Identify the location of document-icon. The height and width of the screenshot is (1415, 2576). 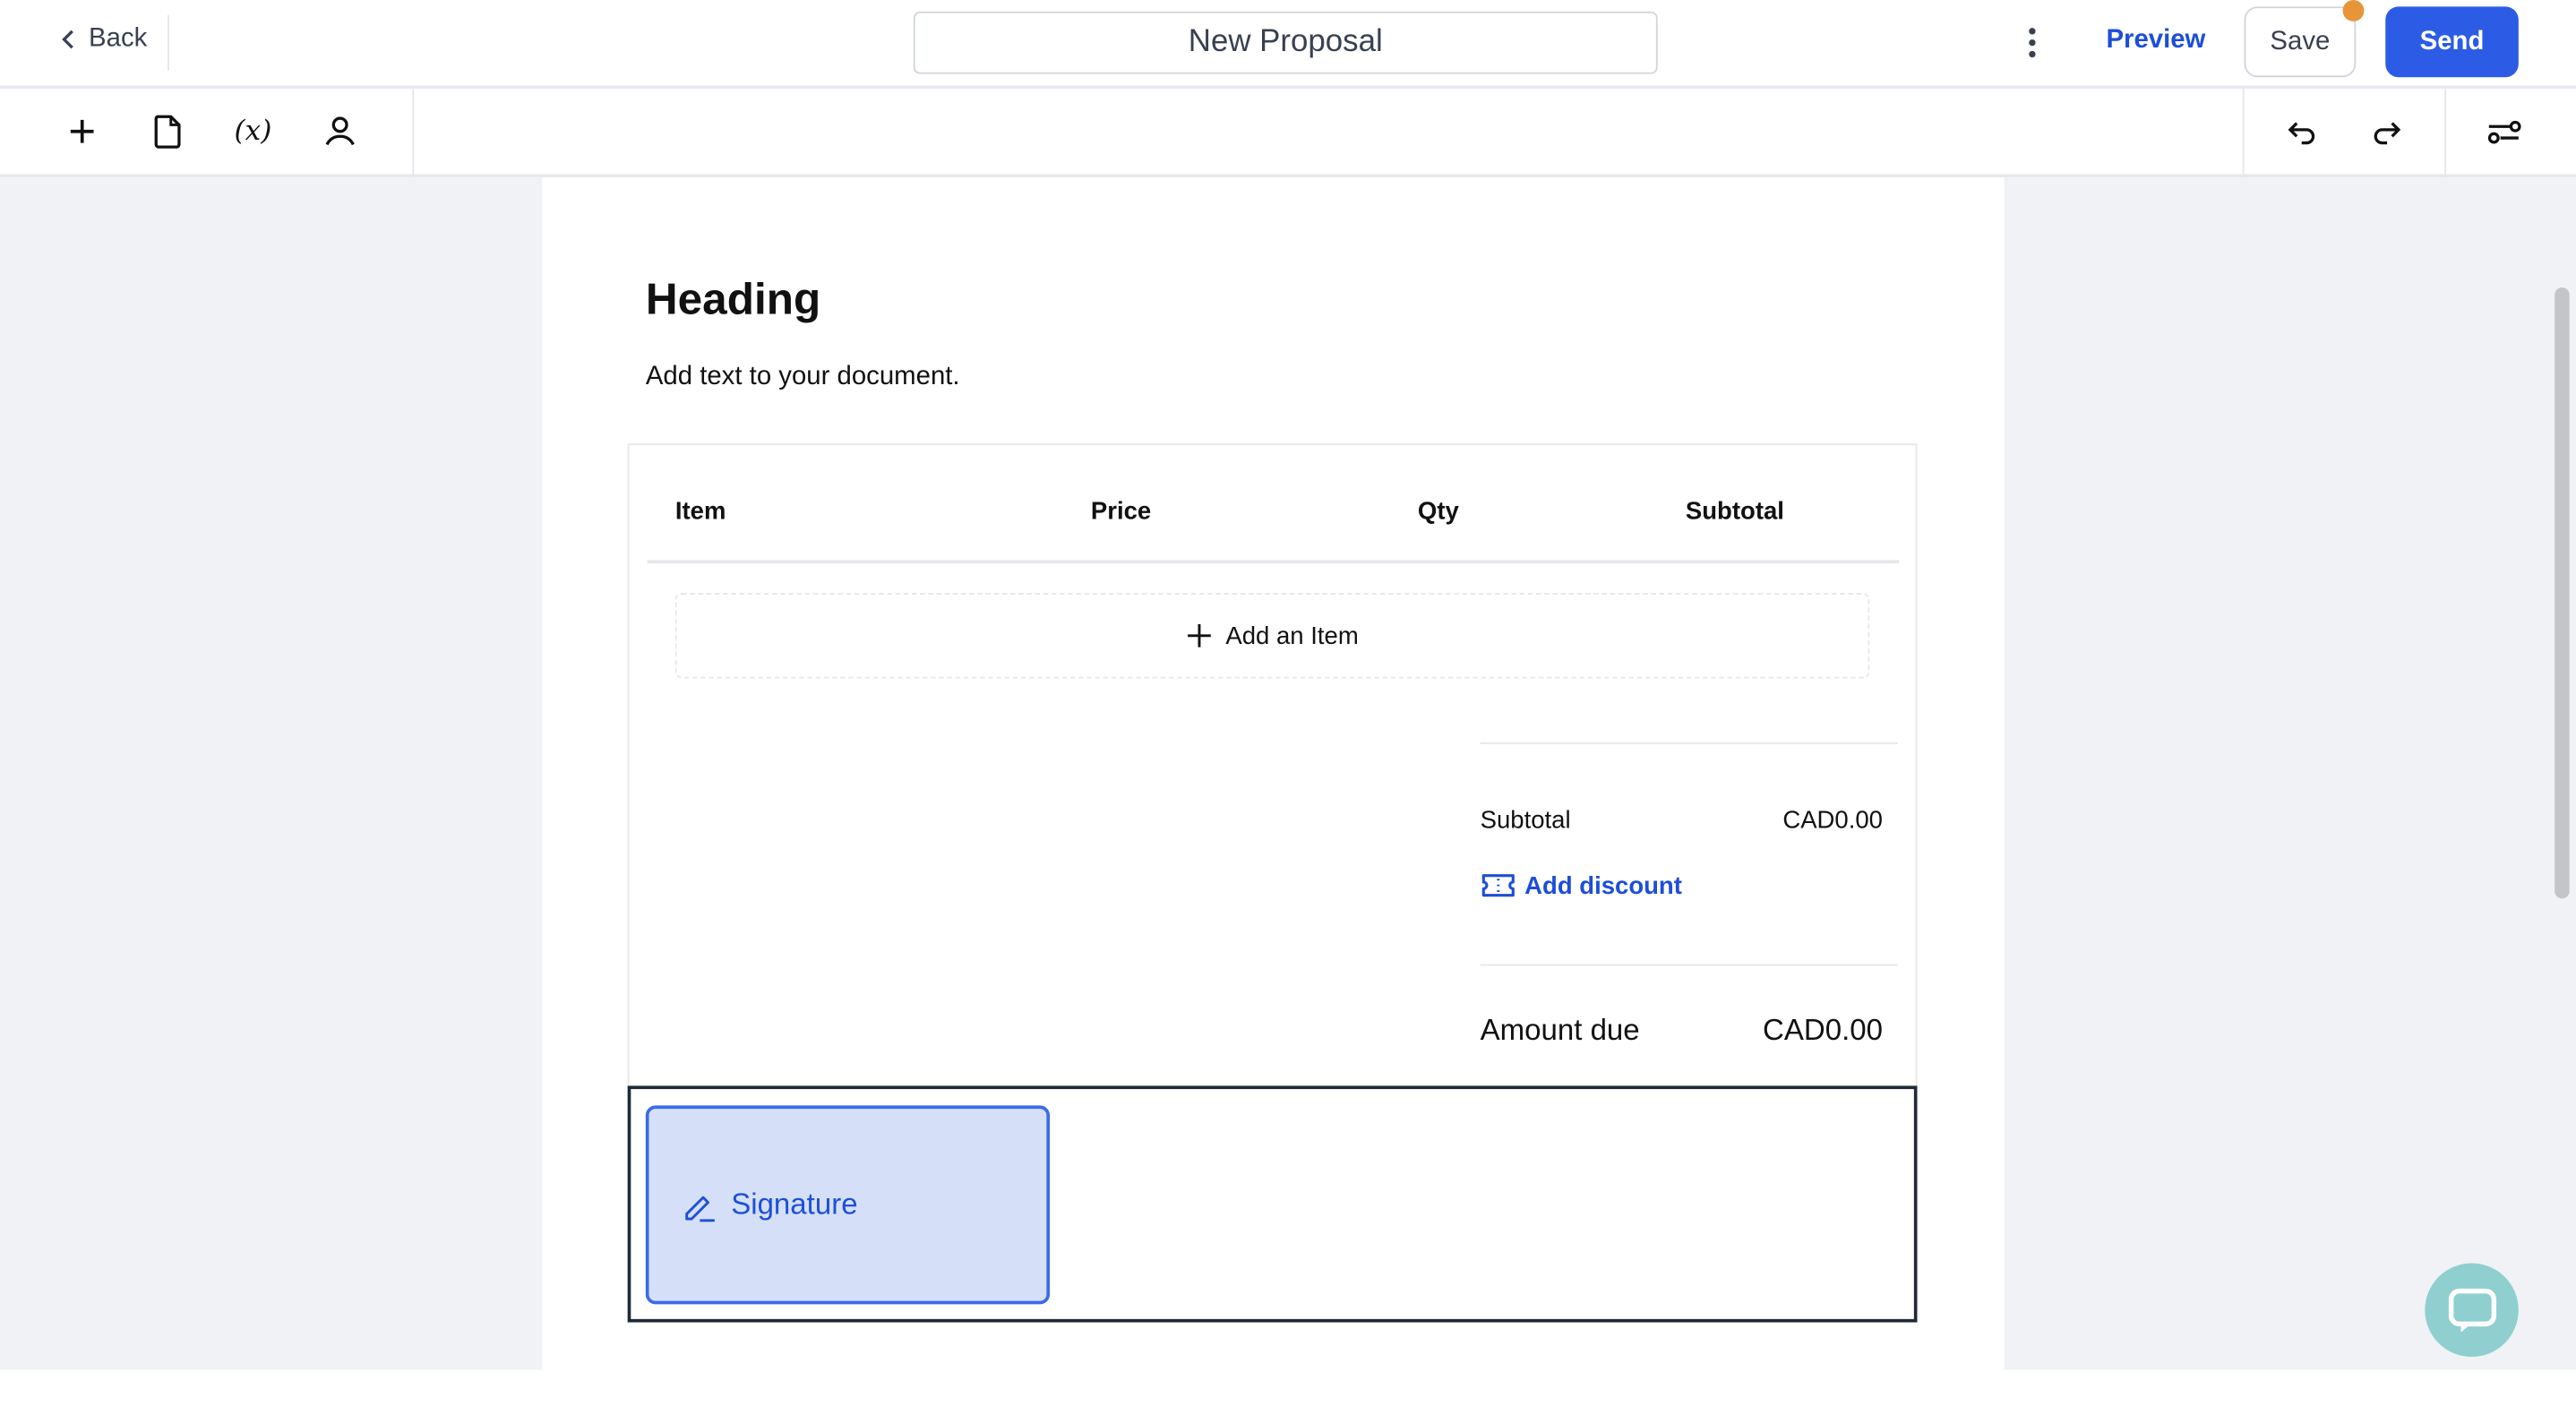
(167, 131).